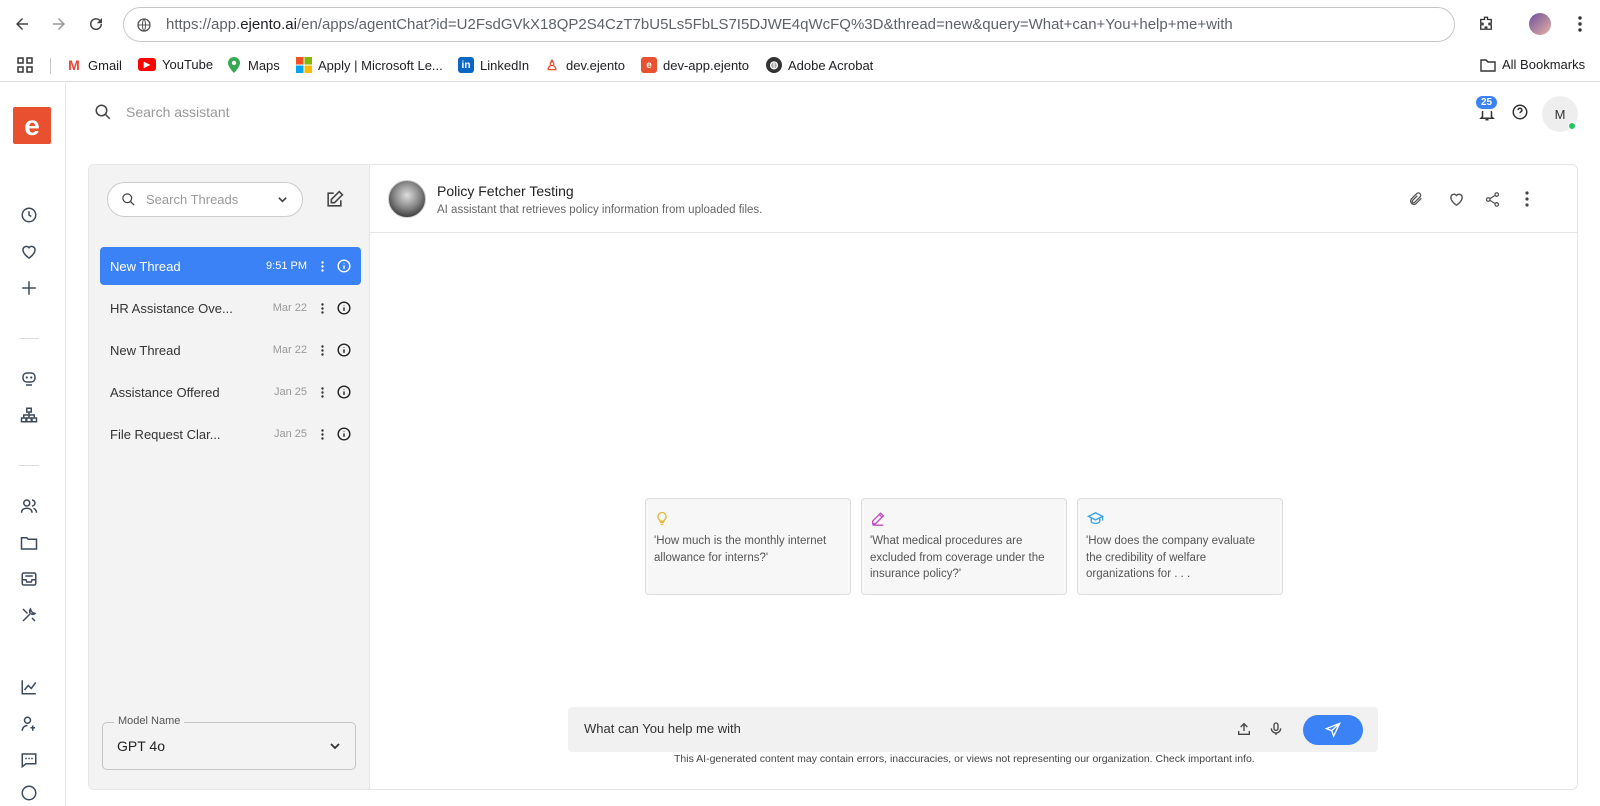 This screenshot has width=1600, height=806. What do you see at coordinates (29, 543) in the screenshot?
I see `folder-icon` at bounding box center [29, 543].